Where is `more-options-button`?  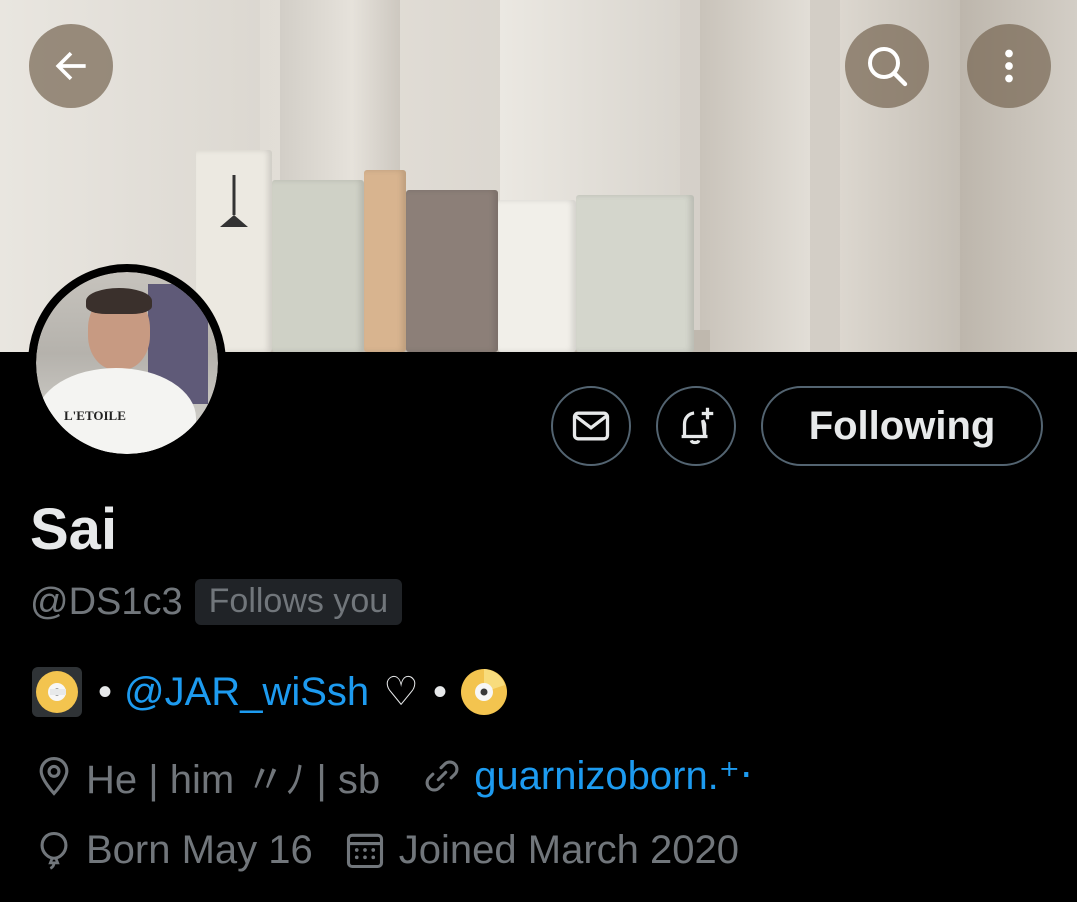 more-options-button is located at coordinates (1009, 66).